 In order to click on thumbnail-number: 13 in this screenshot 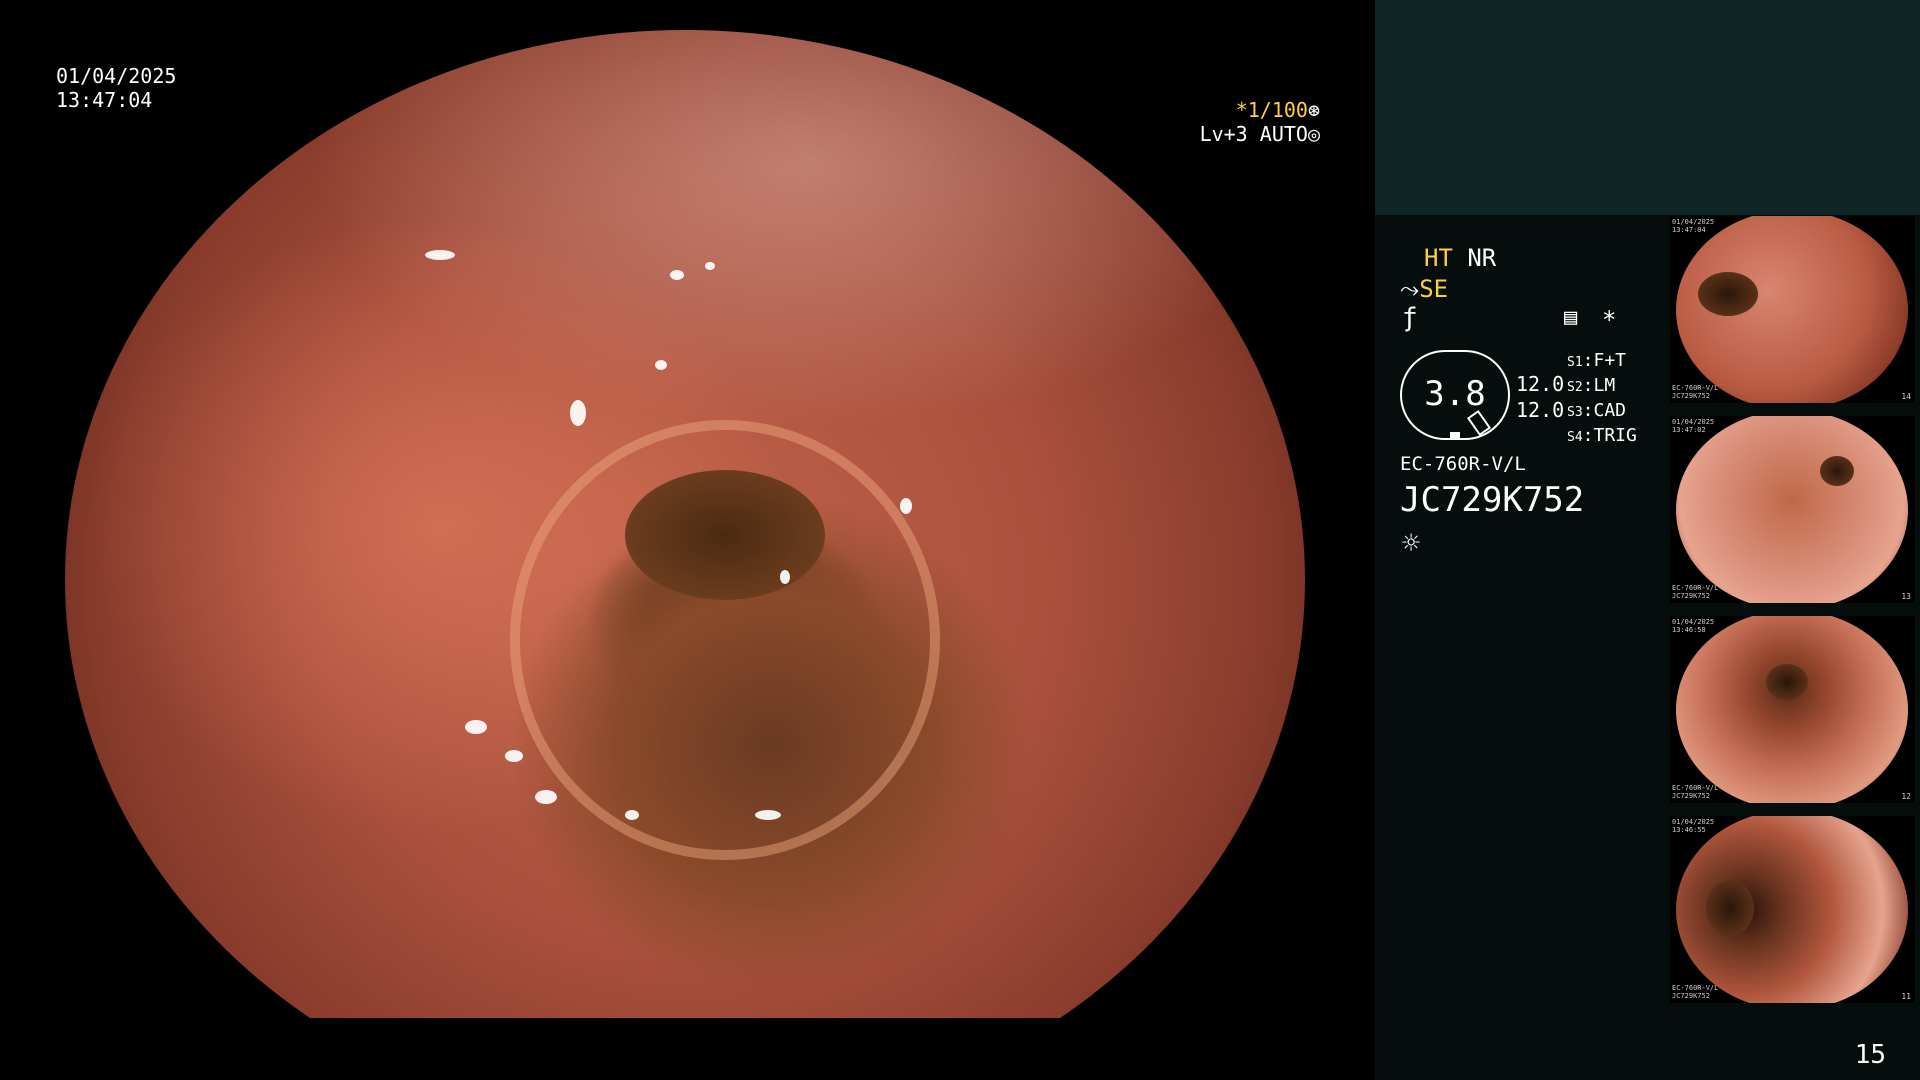, I will do `click(1906, 596)`.